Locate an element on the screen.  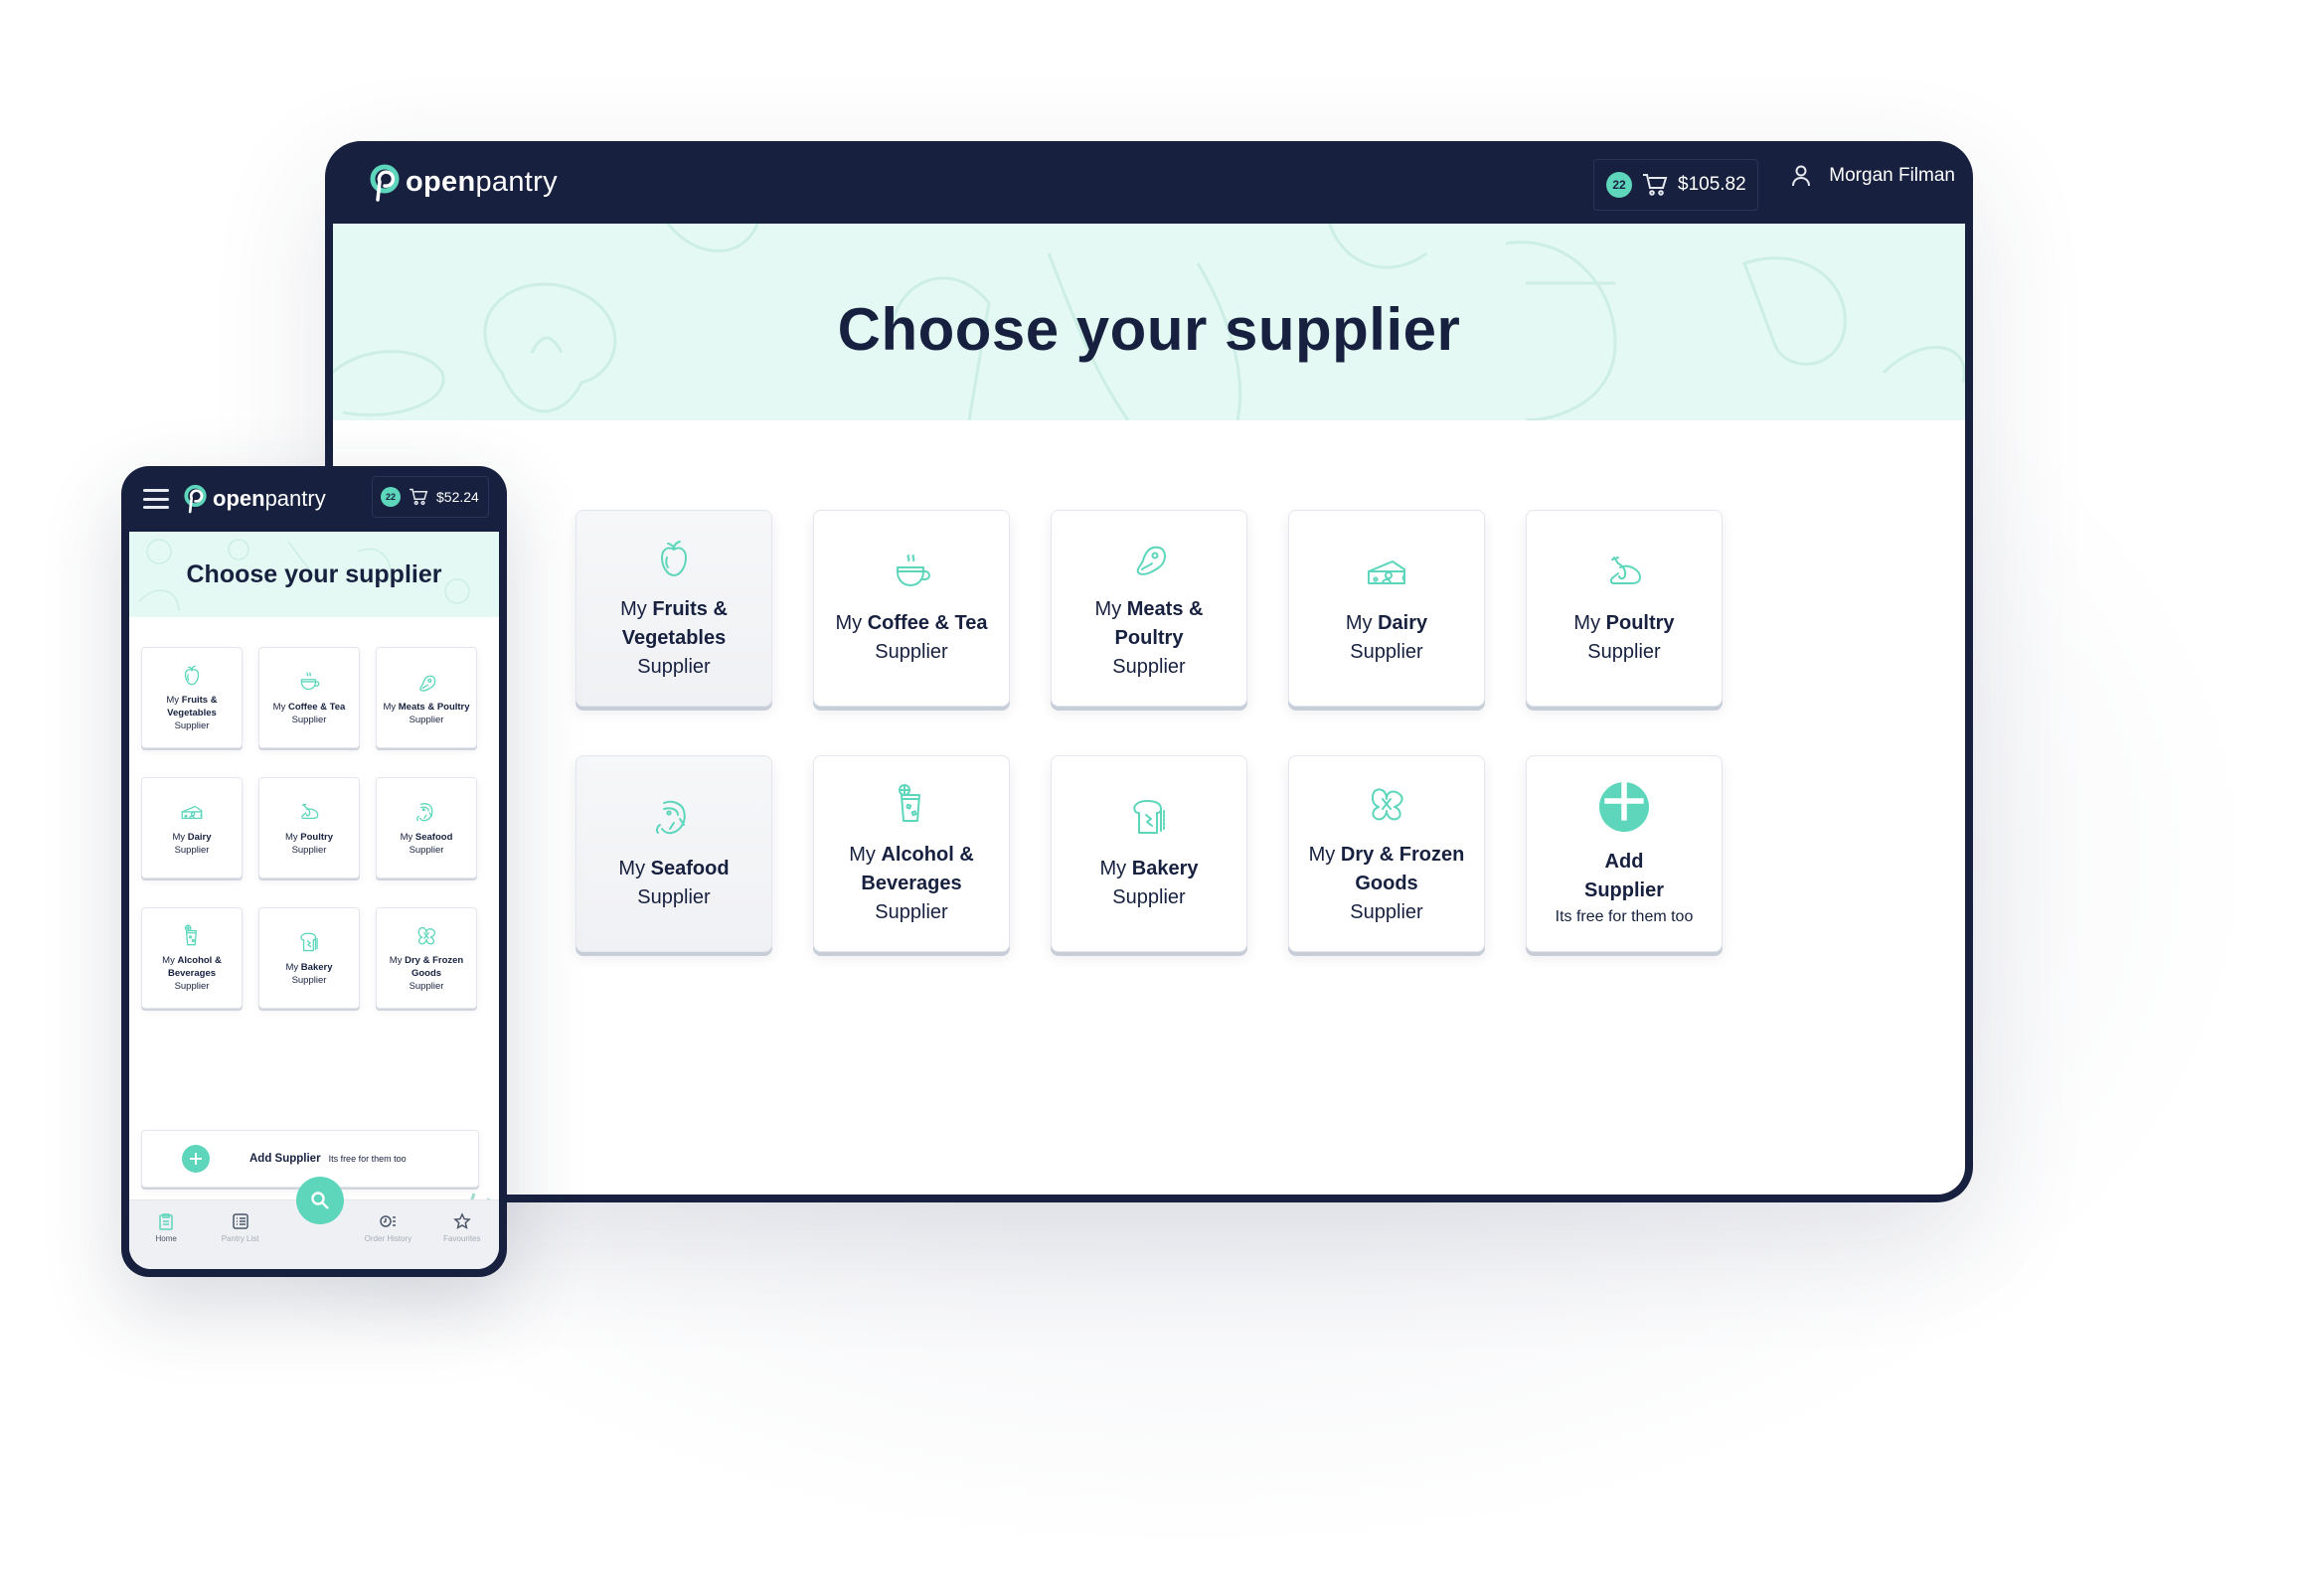
top-nav-bar: openpantry 22 $105.82 Morgan Filman is located at coordinates (1149, 182).